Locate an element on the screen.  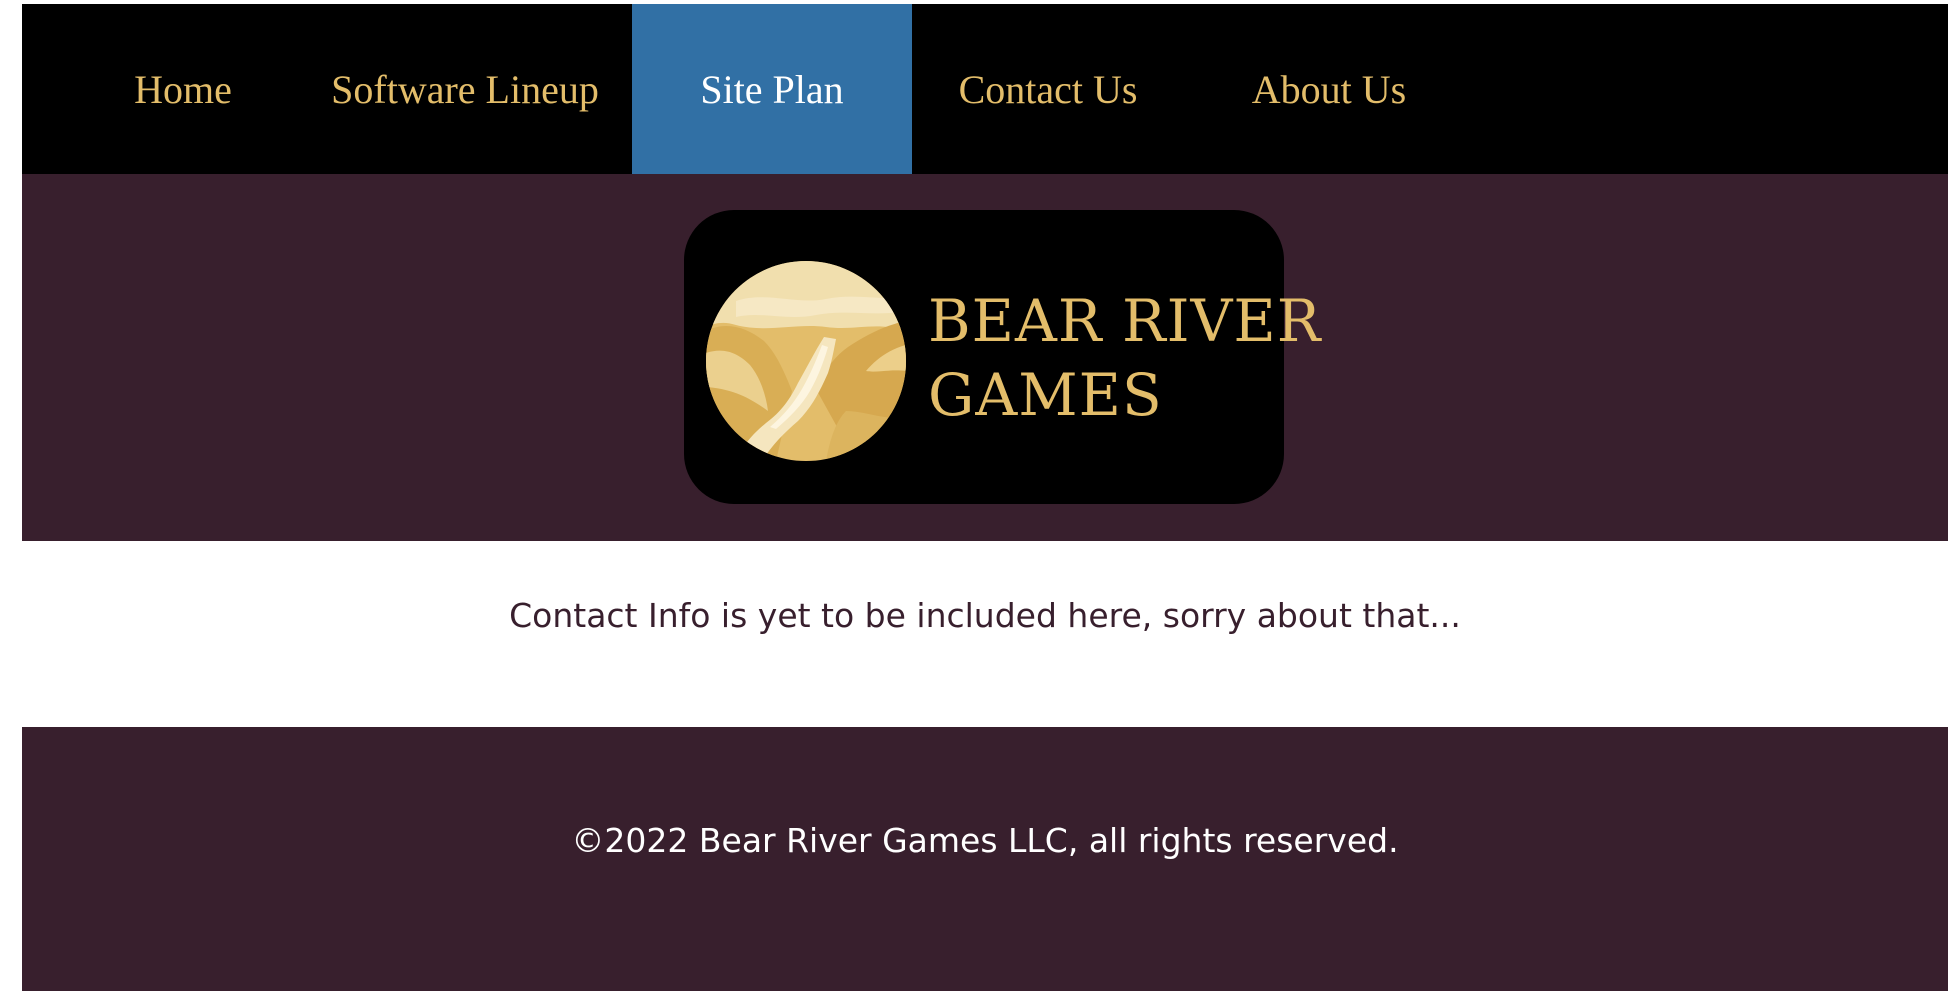
river-valley-emblem-icon is located at coordinates (806, 361).